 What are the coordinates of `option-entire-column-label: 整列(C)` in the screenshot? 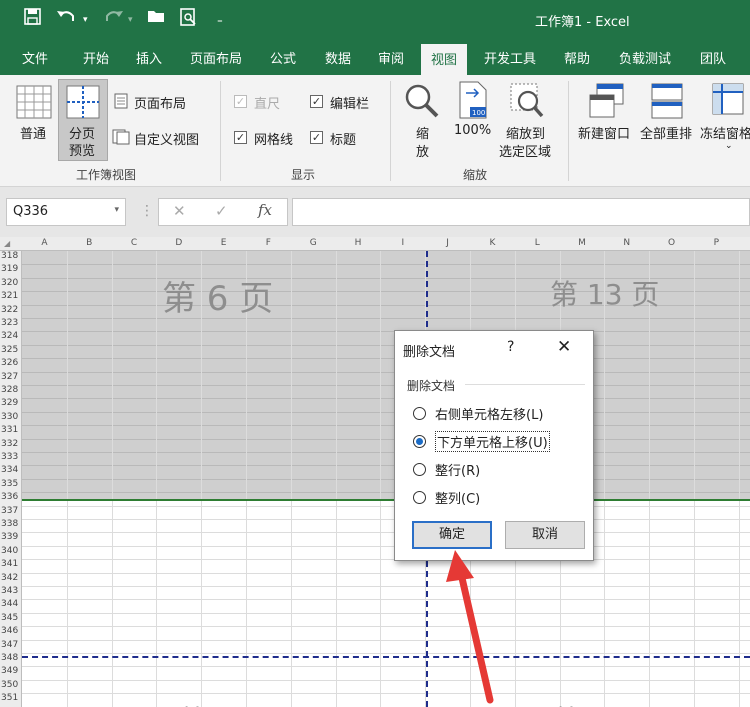 It's located at (457, 497).